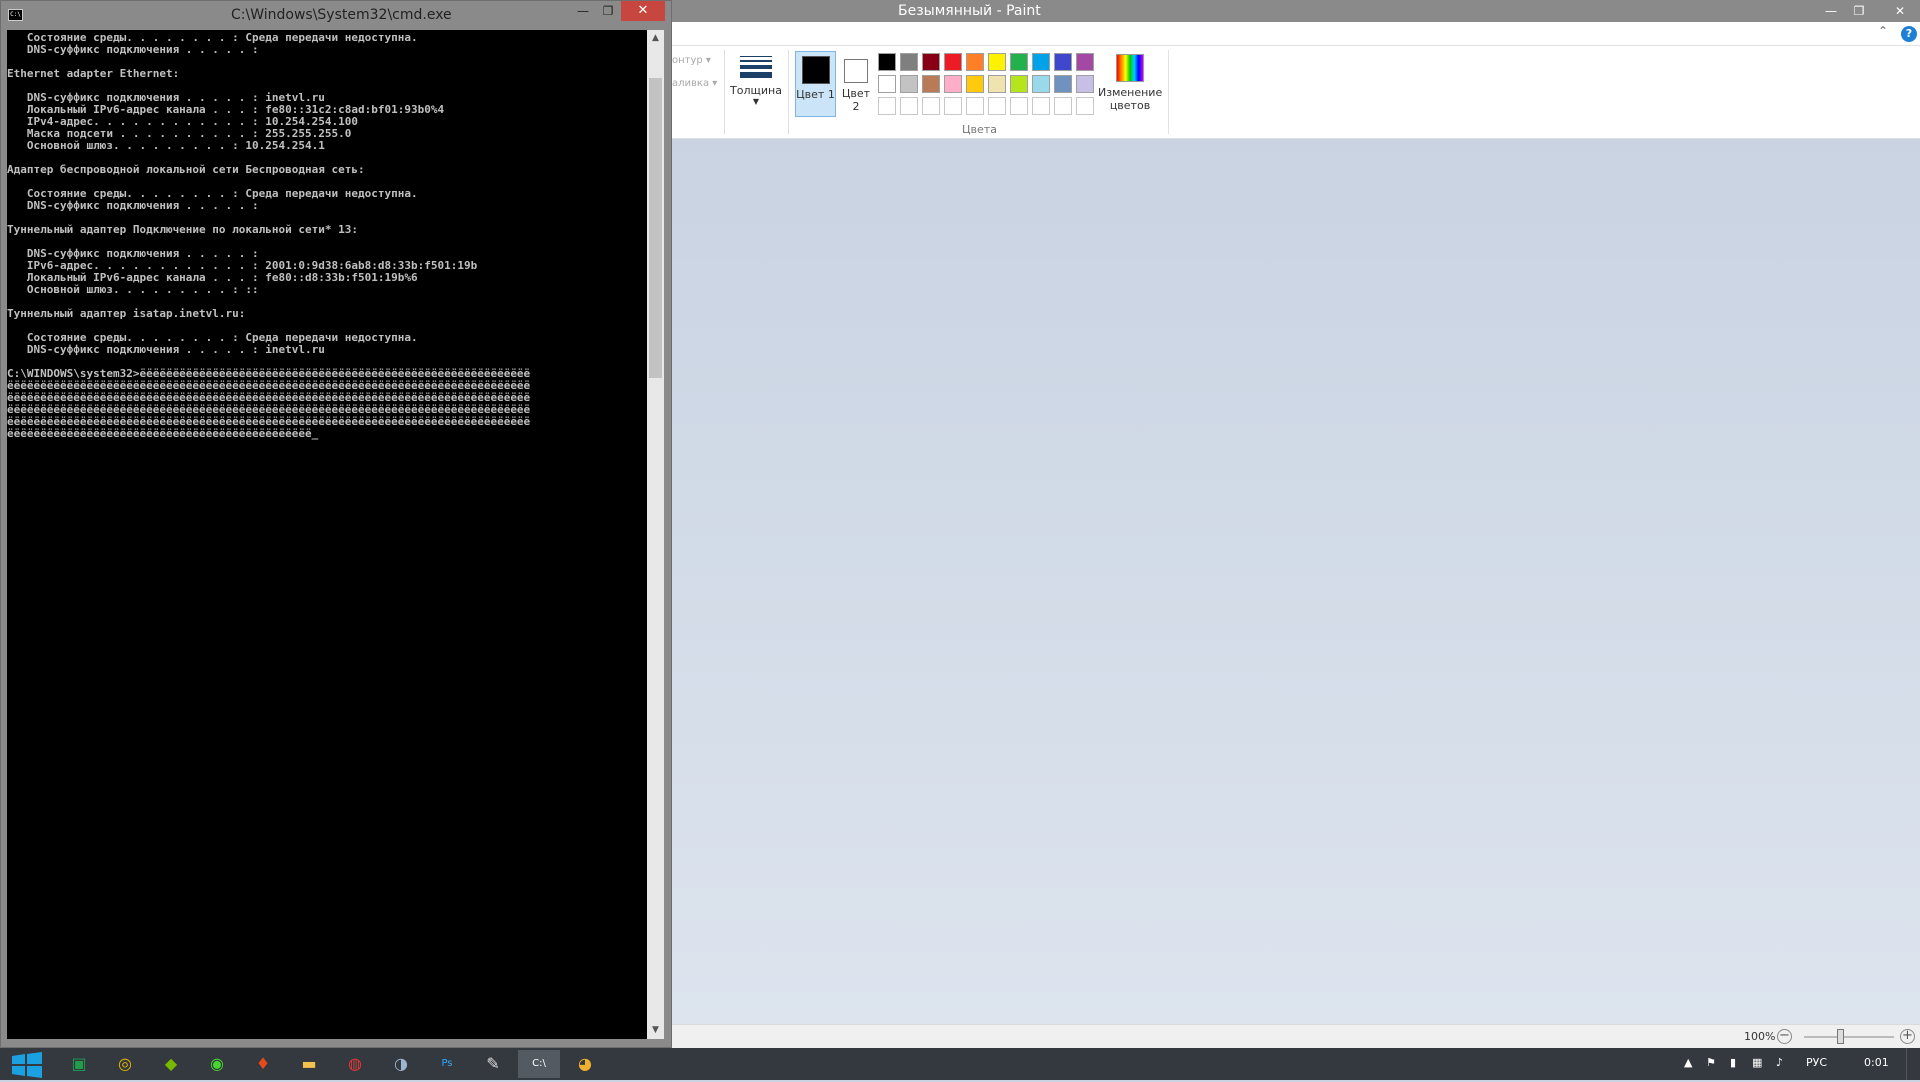 This screenshot has height=1082, width=1920. I want to click on color1-label: Цвет 1, so click(815, 94).